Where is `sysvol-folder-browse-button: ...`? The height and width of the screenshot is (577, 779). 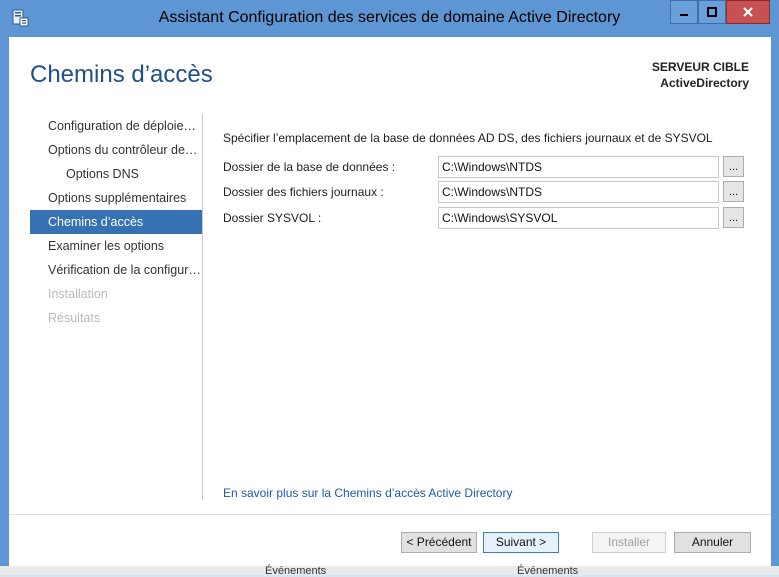 sysvol-folder-browse-button: ... is located at coordinates (733, 217).